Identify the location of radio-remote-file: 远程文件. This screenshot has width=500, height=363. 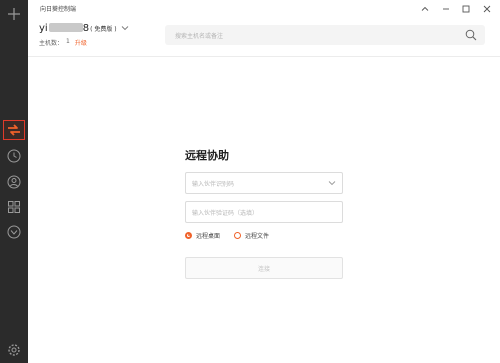
(251, 235).